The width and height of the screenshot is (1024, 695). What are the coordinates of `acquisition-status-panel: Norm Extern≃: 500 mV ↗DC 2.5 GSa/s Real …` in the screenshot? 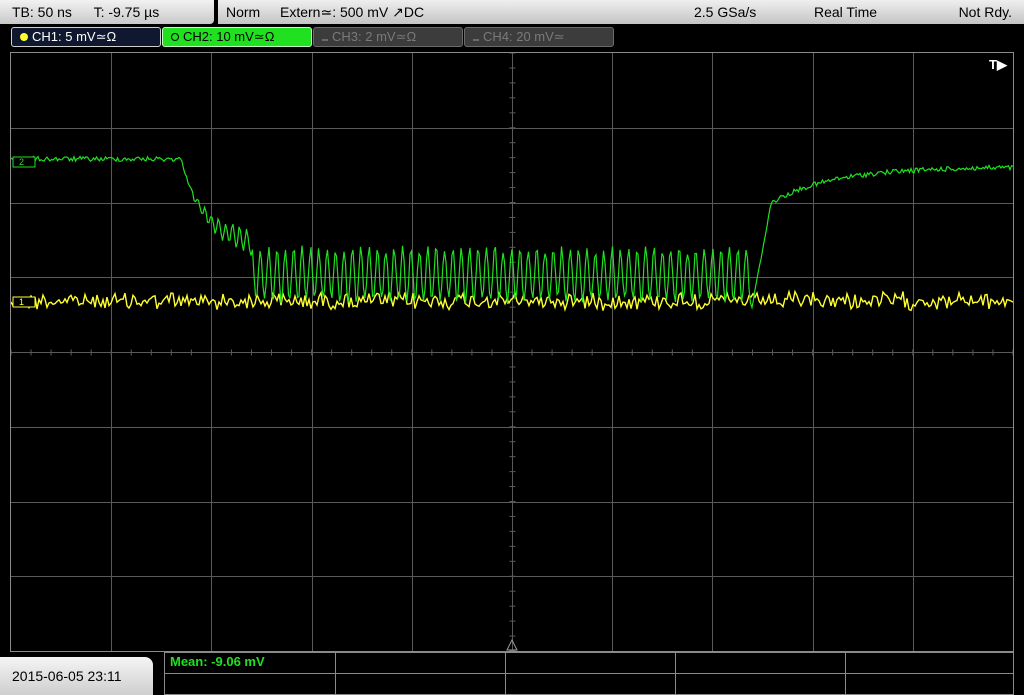 It's located at (621, 12).